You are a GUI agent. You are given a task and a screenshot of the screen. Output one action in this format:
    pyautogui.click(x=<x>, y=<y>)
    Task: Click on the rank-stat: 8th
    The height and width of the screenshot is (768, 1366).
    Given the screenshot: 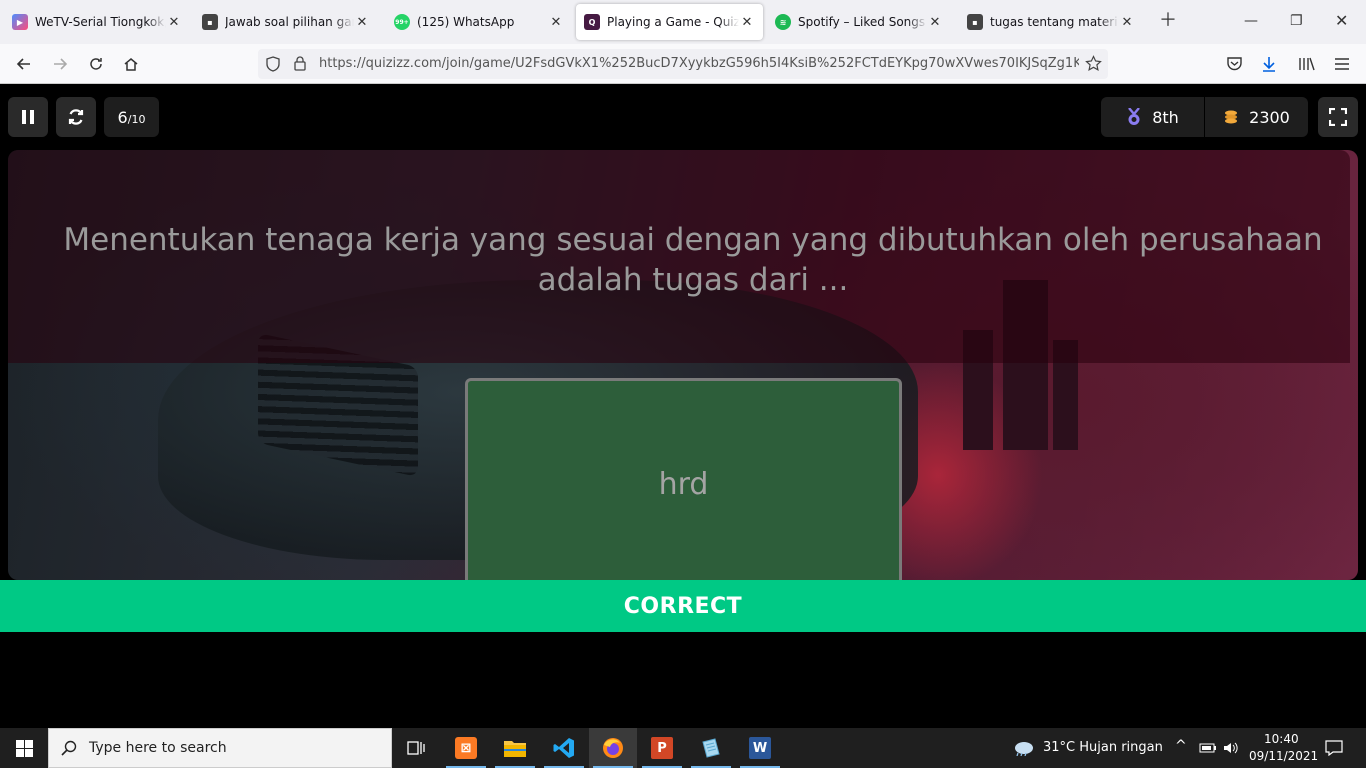 What is the action you would take?
    pyautogui.click(x=1152, y=117)
    